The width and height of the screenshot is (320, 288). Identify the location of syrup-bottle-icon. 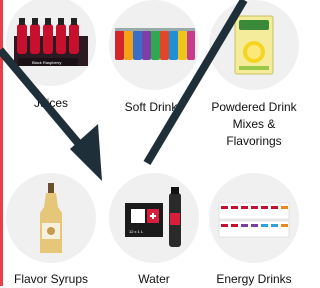
(51, 218).